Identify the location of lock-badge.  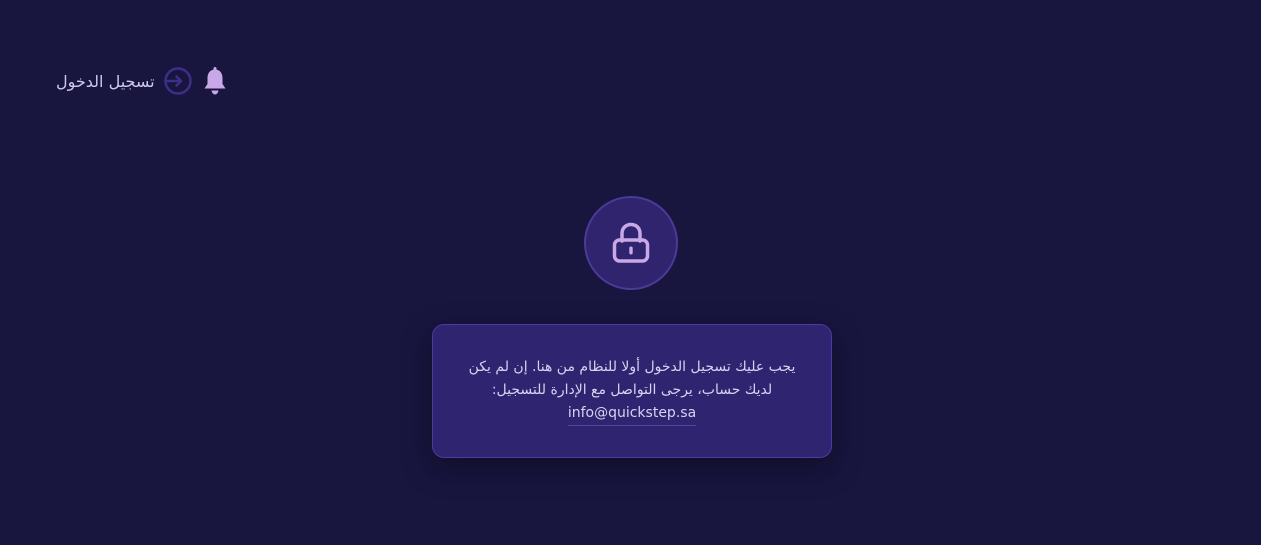
(631, 243).